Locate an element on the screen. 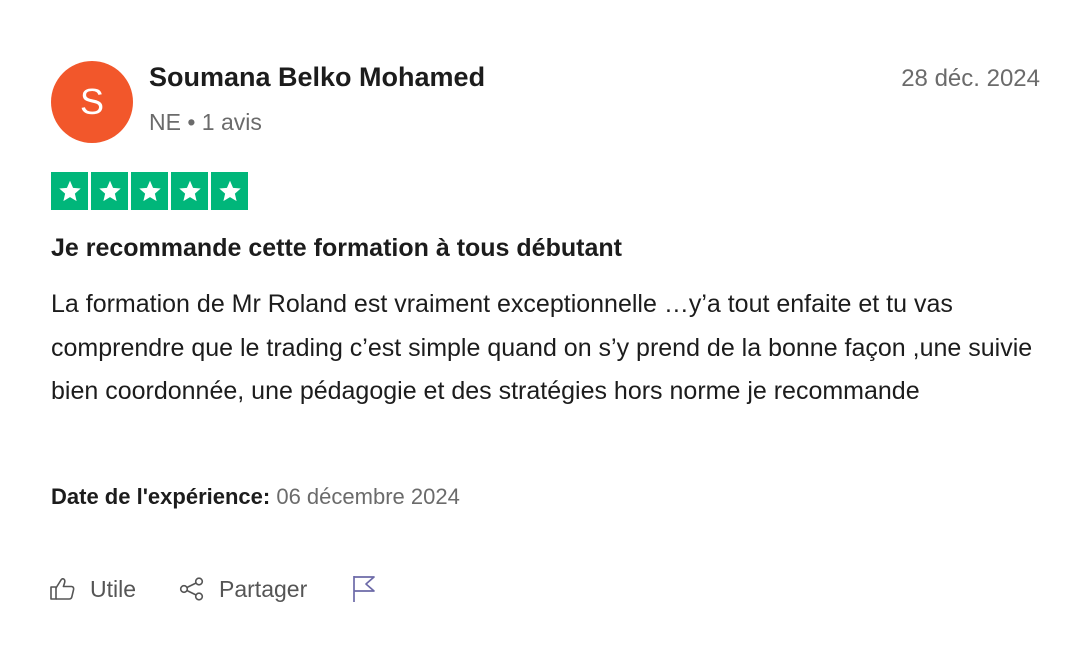  thumbs-up-icon is located at coordinates (63, 589).